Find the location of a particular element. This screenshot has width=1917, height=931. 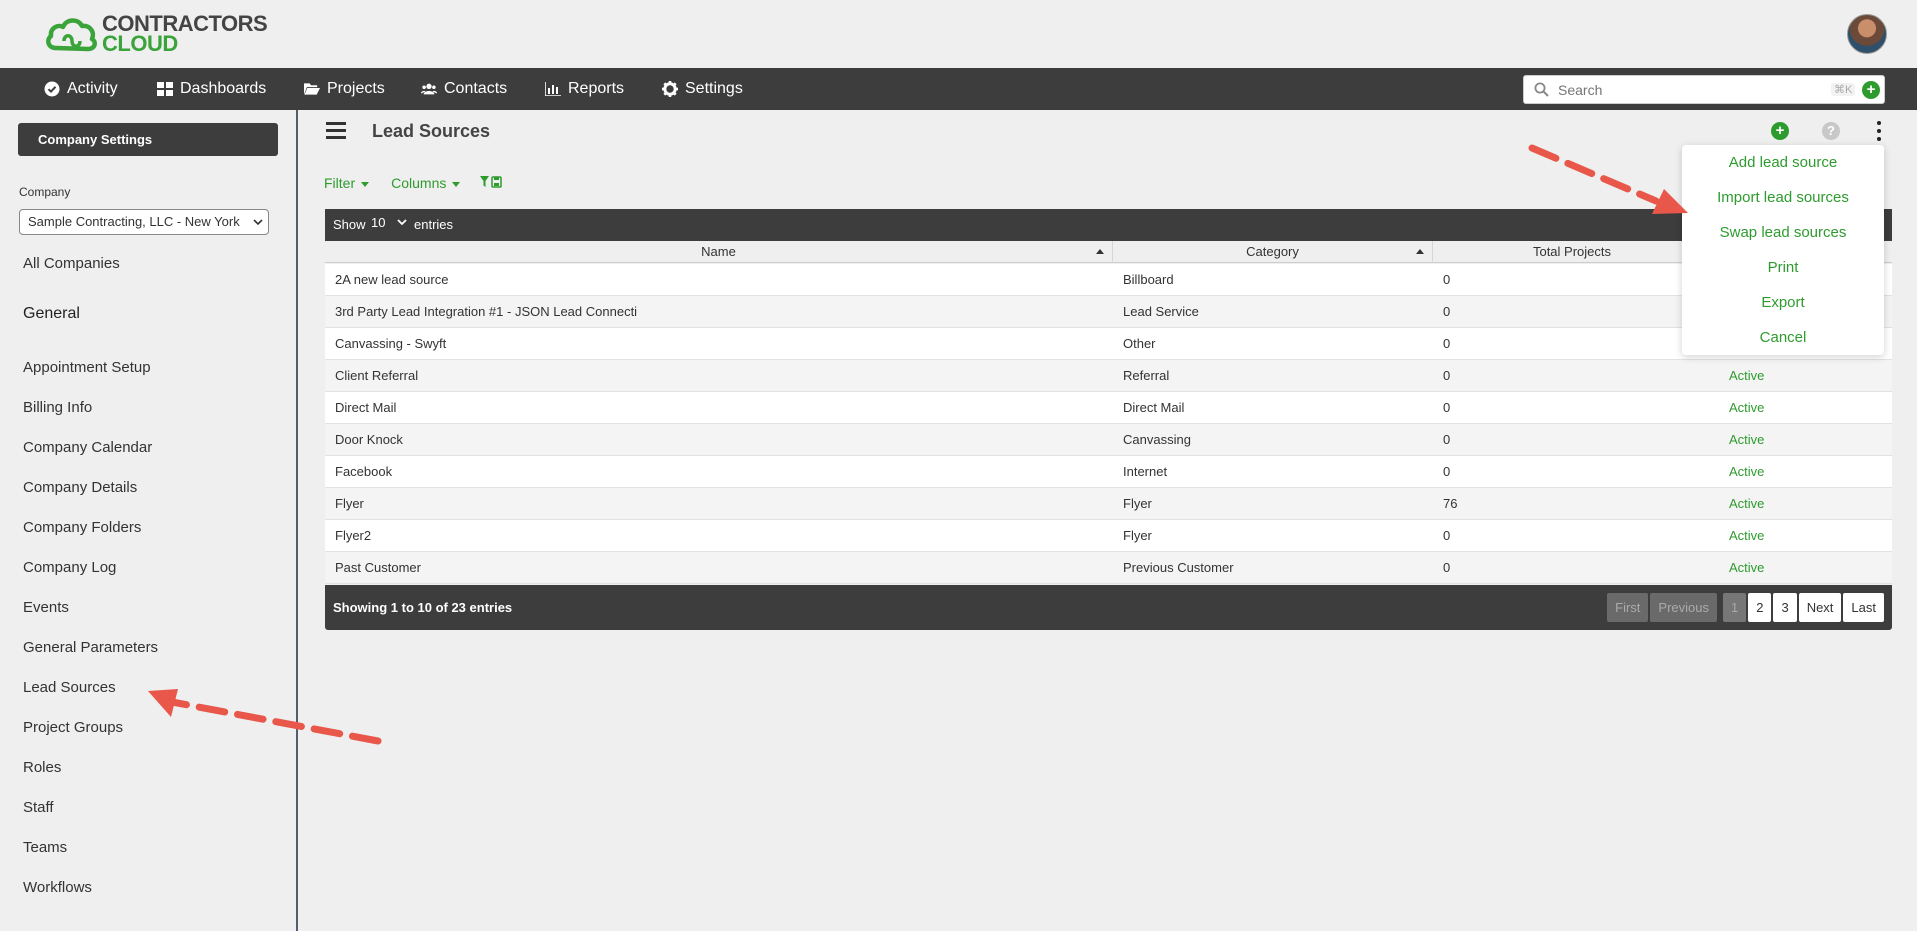

cell-category: Referral is located at coordinates (1146, 375).